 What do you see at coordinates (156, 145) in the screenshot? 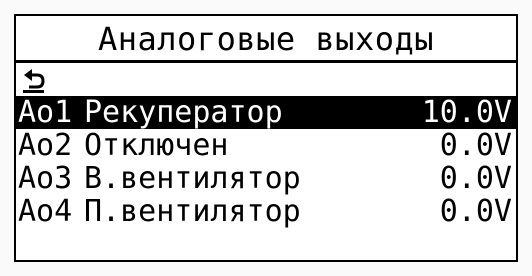
I see `output-name: Отключен` at bounding box center [156, 145].